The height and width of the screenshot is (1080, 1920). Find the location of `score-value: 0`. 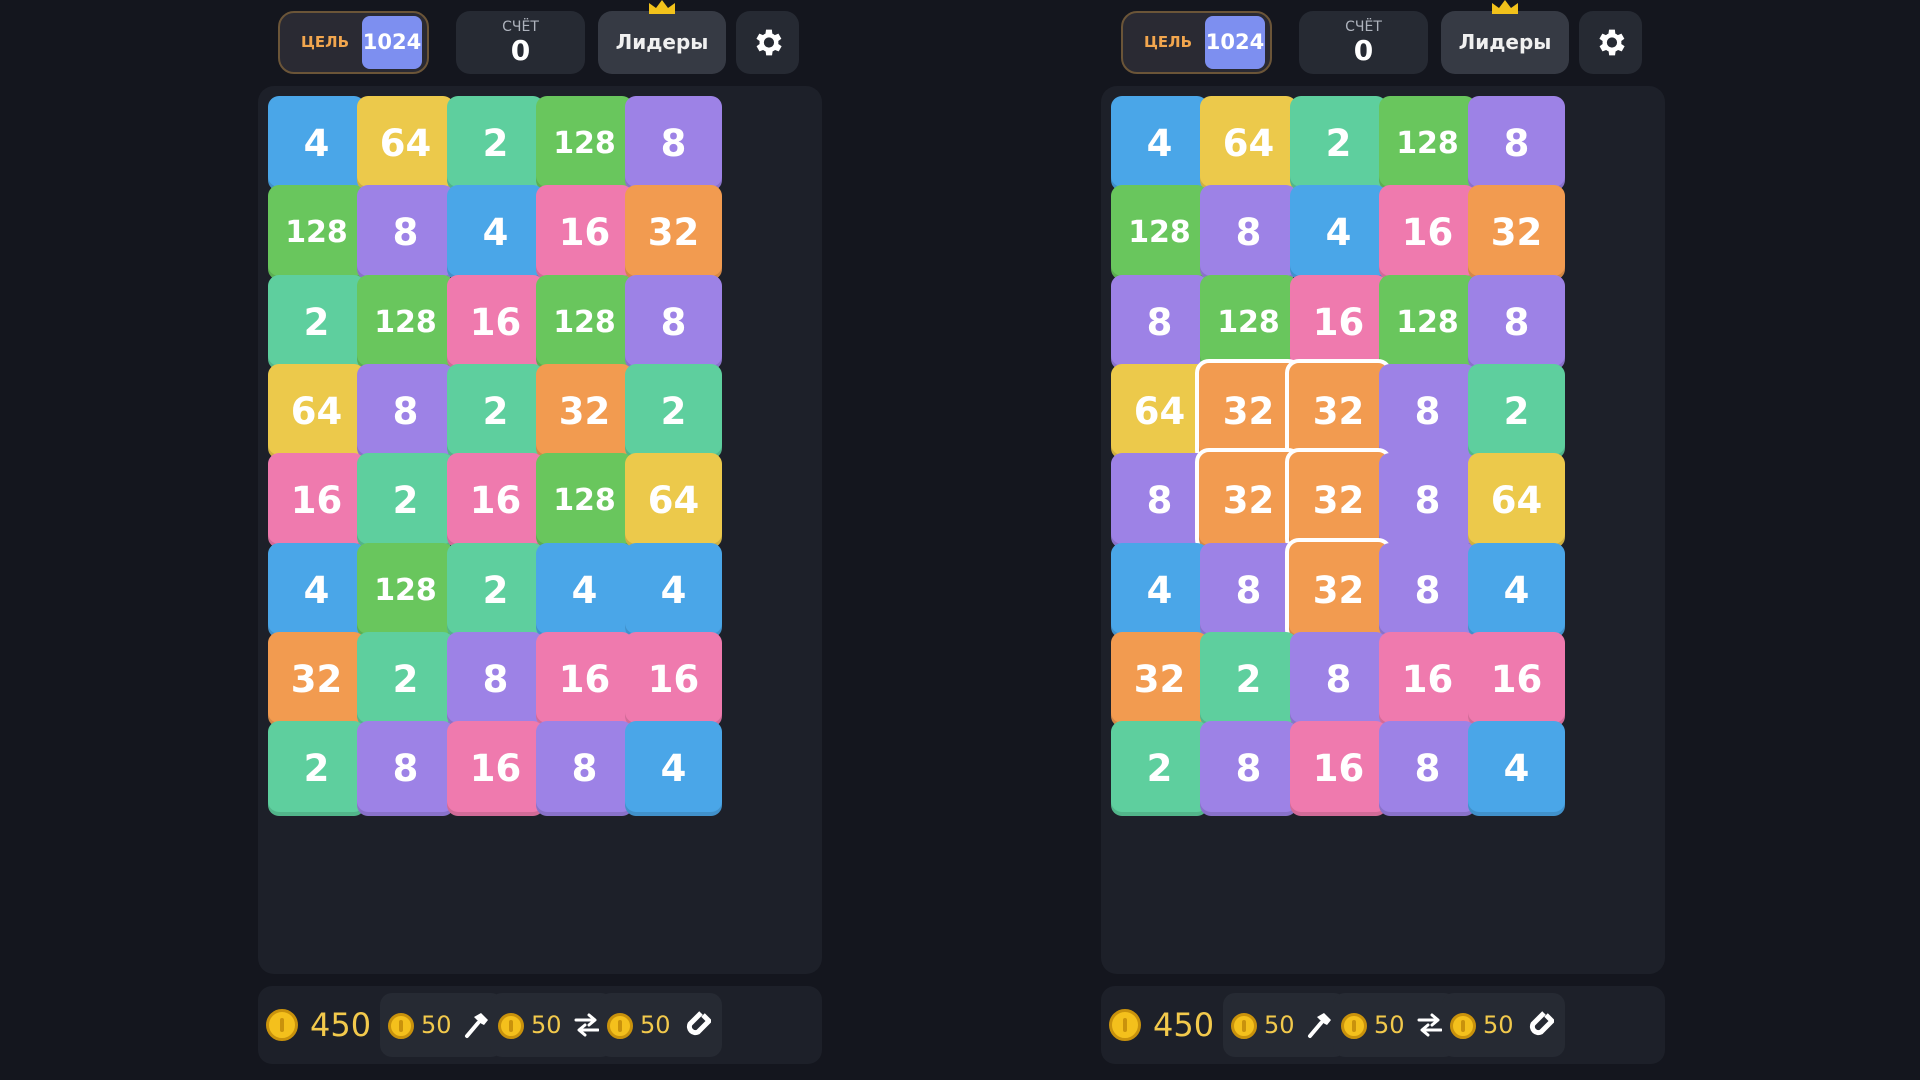

score-value: 0 is located at coordinates (1363, 50).